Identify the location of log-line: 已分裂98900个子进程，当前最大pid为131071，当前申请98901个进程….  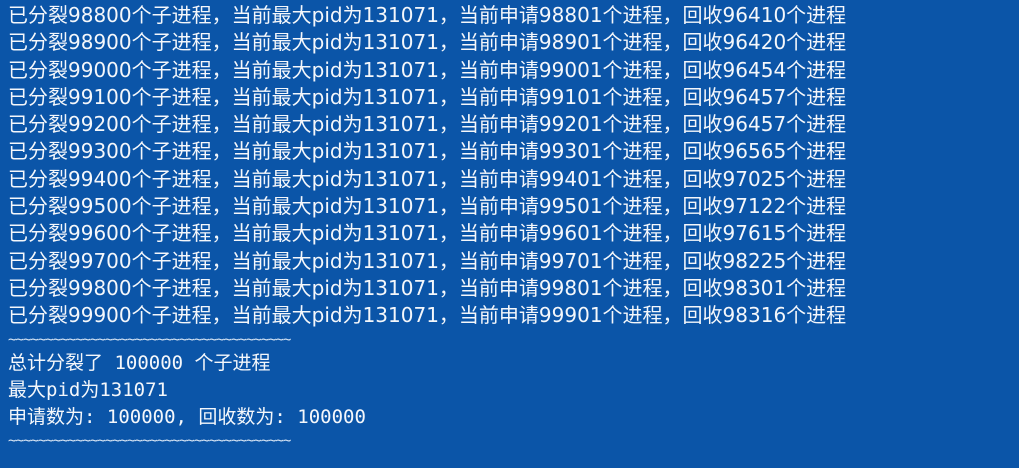
(427, 42).